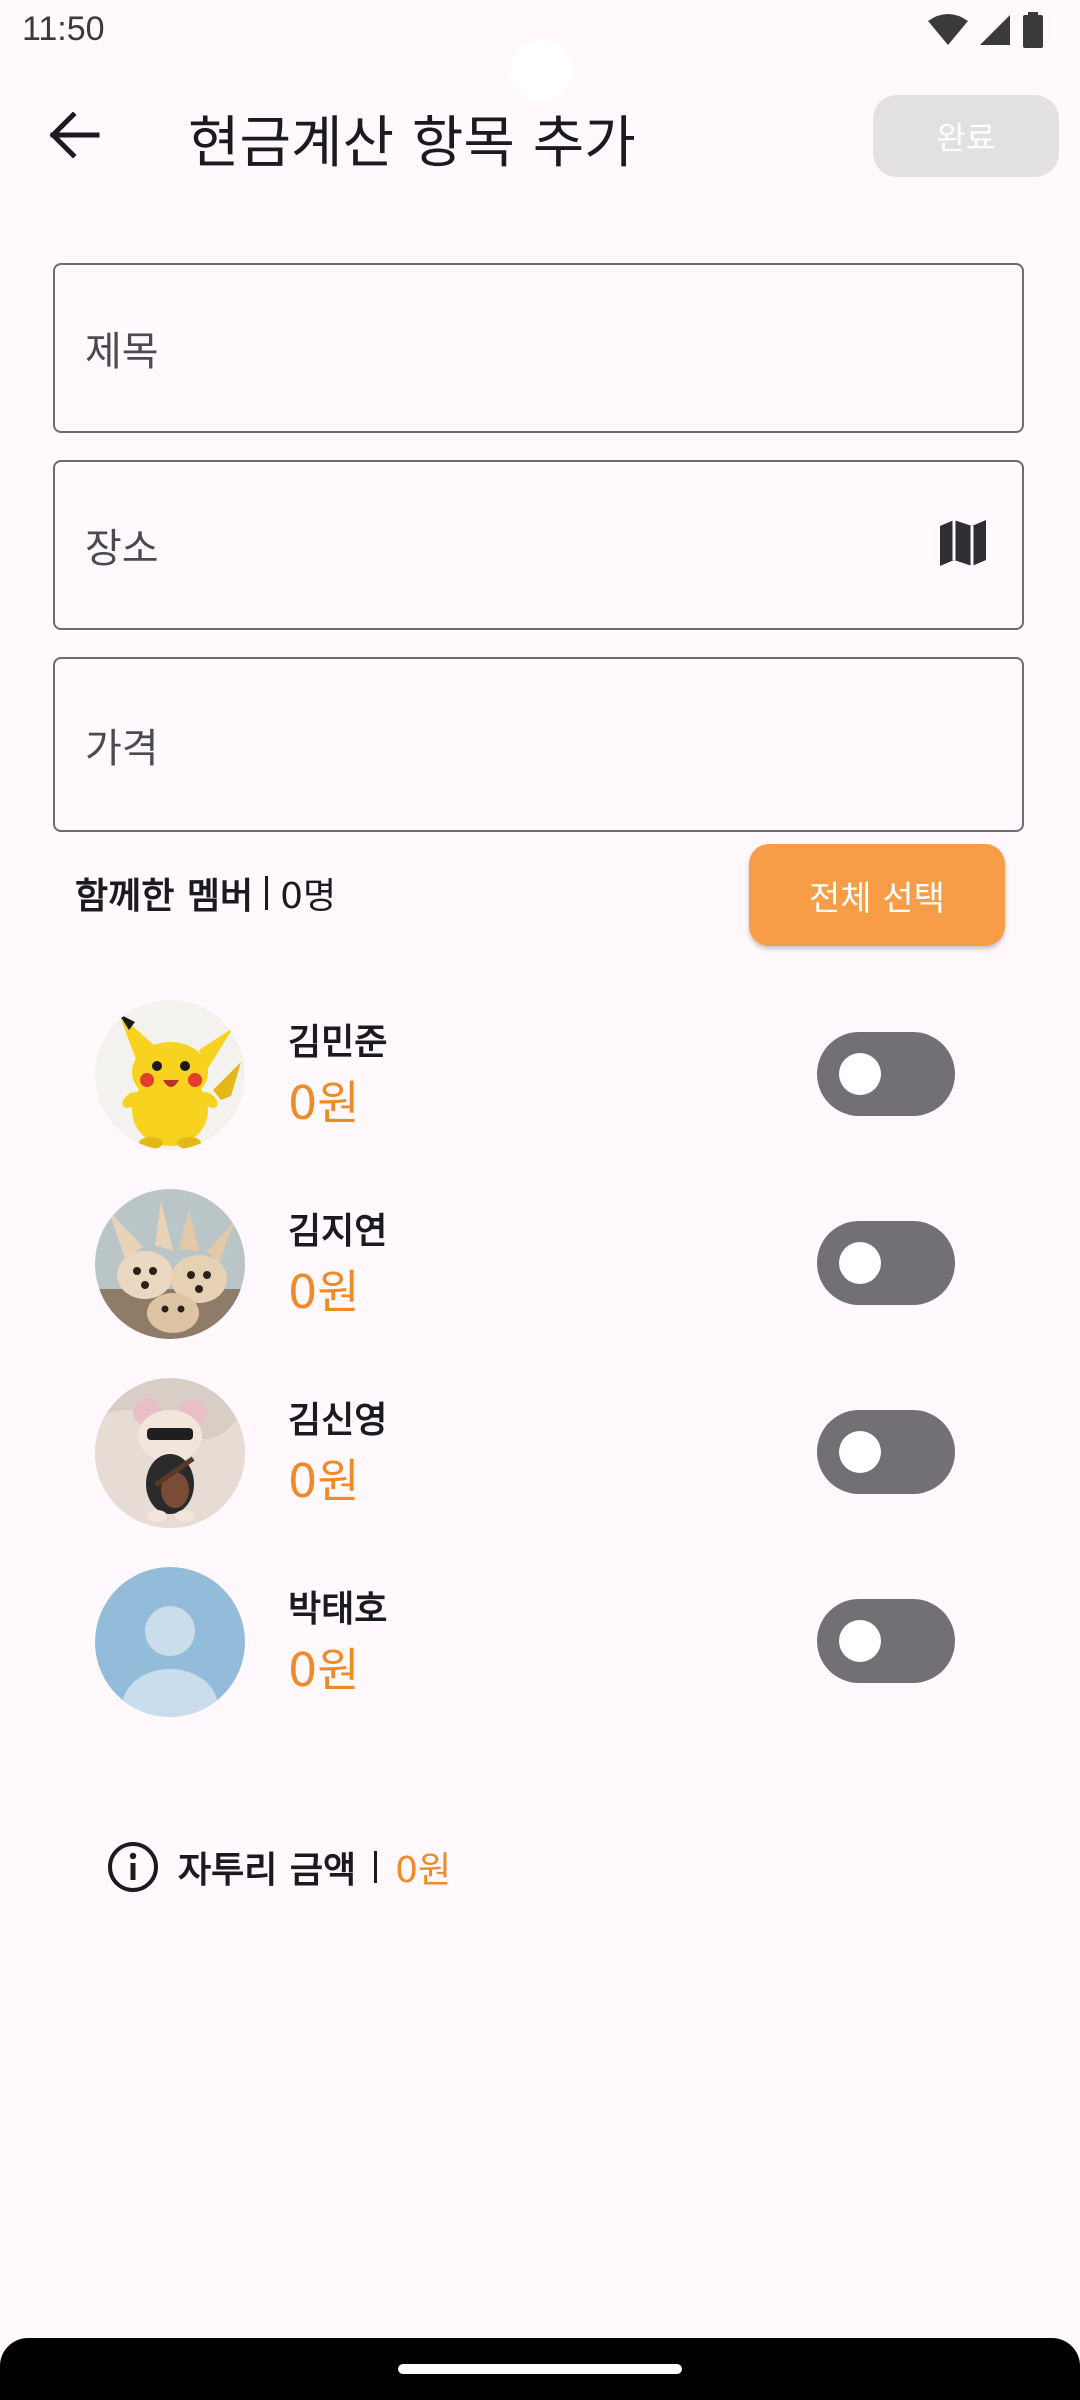 The height and width of the screenshot is (2400, 1080). What do you see at coordinates (540, 1075) in the screenshot?
I see `member-row: 김민준 0원` at bounding box center [540, 1075].